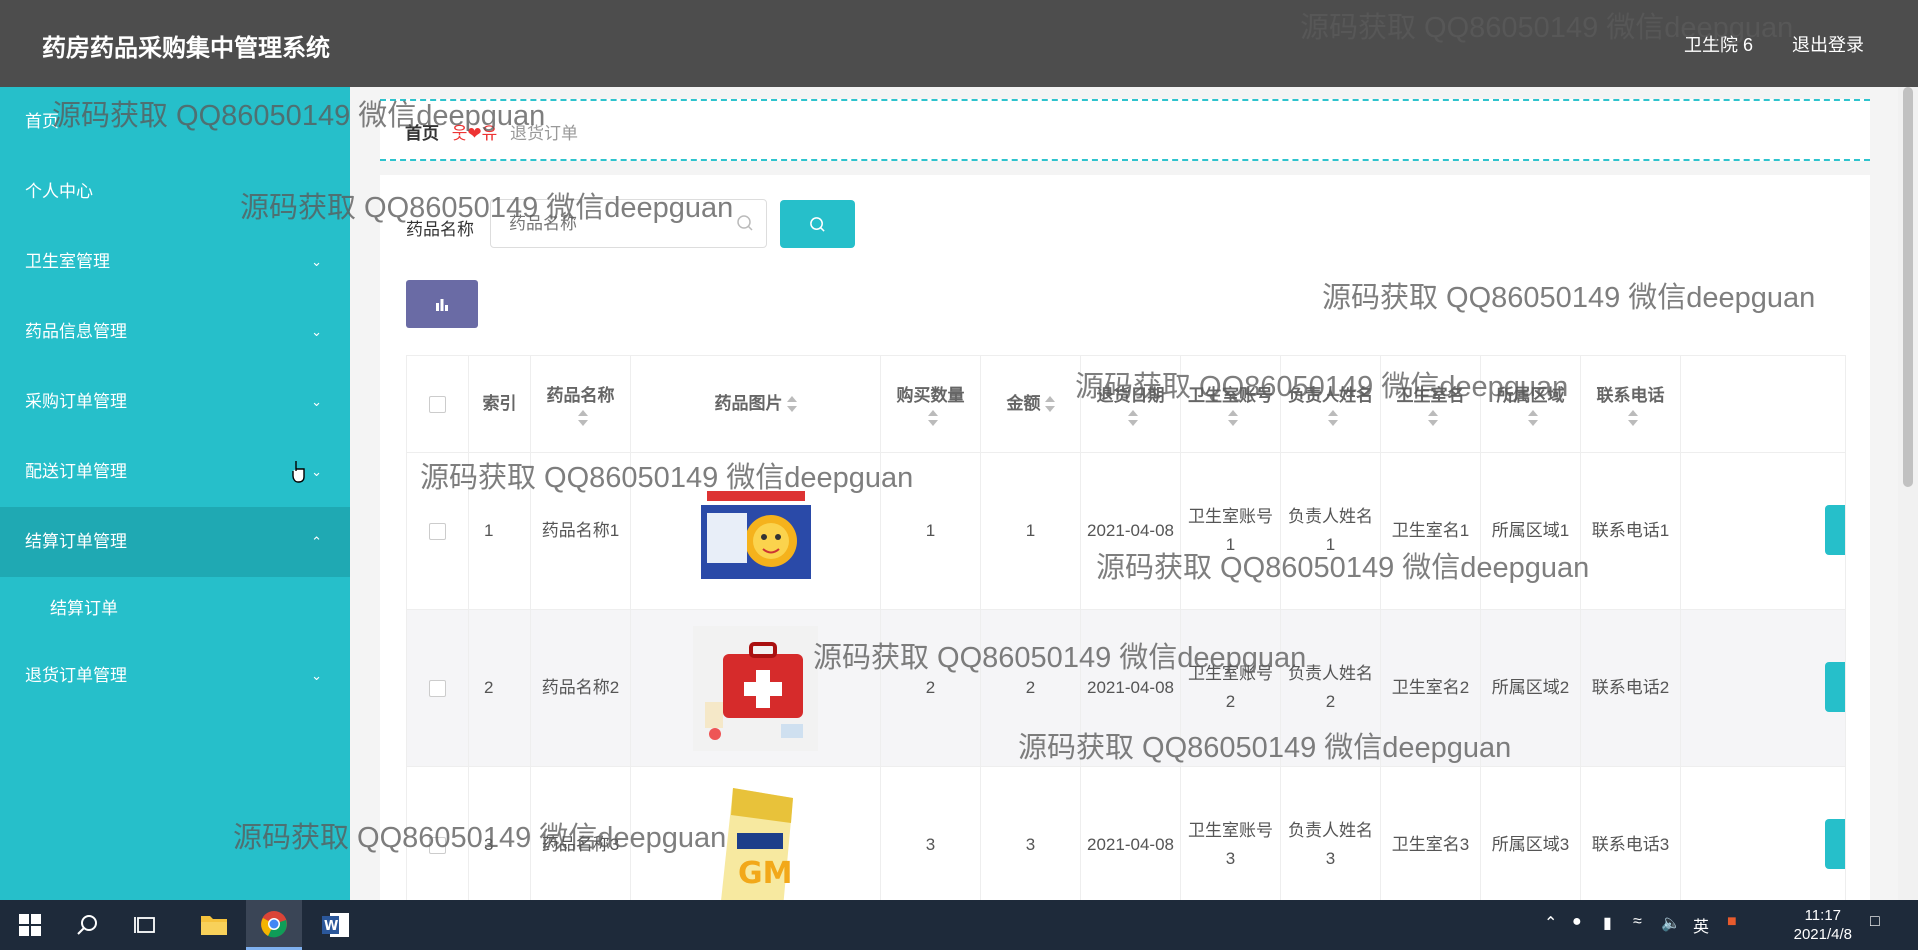 The height and width of the screenshot is (950, 1918). What do you see at coordinates (186, 48) in the screenshot?
I see `app-title: 药房药品采购集中管理系统` at bounding box center [186, 48].